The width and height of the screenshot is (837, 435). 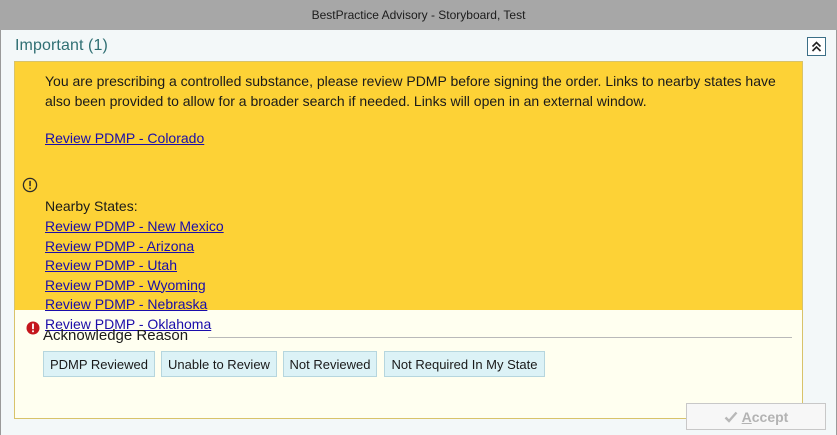 I want to click on accept-label: Accept, so click(x=765, y=417).